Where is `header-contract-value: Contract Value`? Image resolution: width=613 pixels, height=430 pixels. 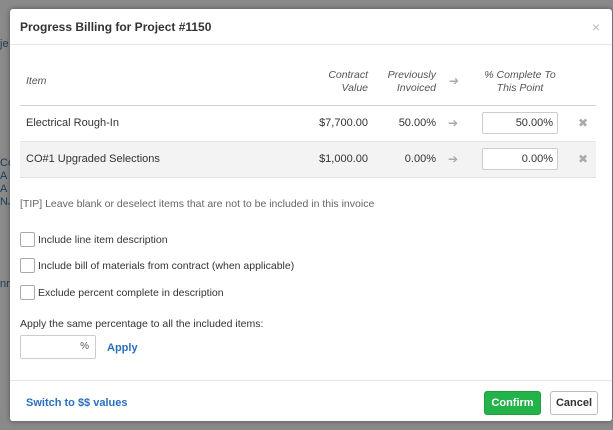
header-contract-value: Contract Value is located at coordinates (320, 82).